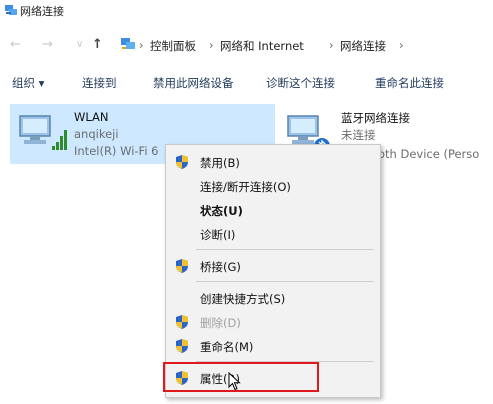  What do you see at coordinates (429, 154) in the screenshot?
I see `bluetooth-device: oth Device (Perso` at bounding box center [429, 154].